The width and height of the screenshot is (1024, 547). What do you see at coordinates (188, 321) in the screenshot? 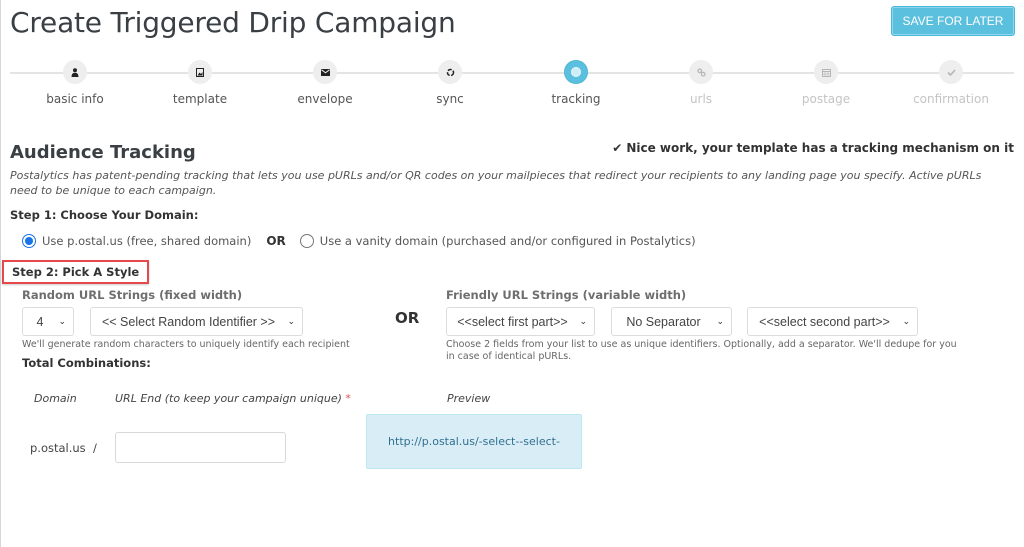
I see `select-value: << Select Random Identifier >>` at bounding box center [188, 321].